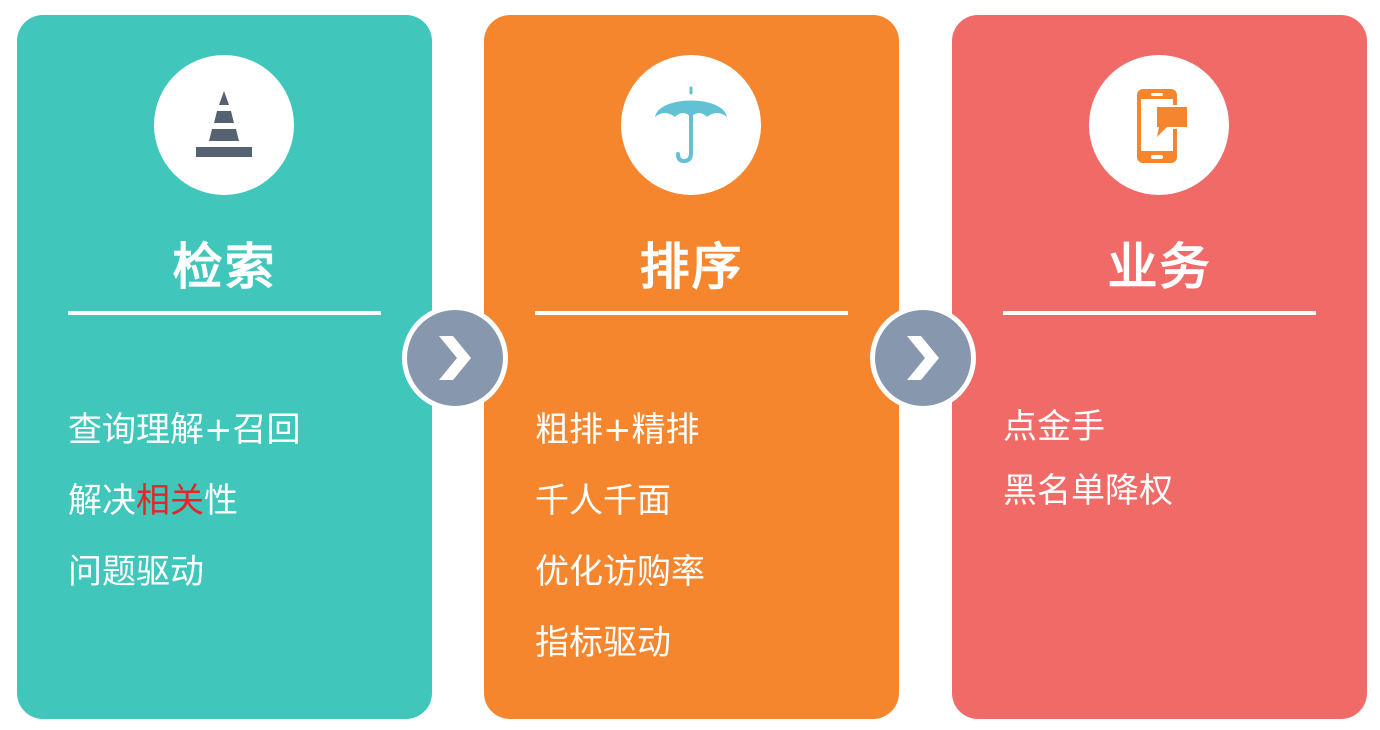 The height and width of the screenshot is (730, 1380). What do you see at coordinates (184, 430) in the screenshot?
I see `list-item: 查询理解+召回` at bounding box center [184, 430].